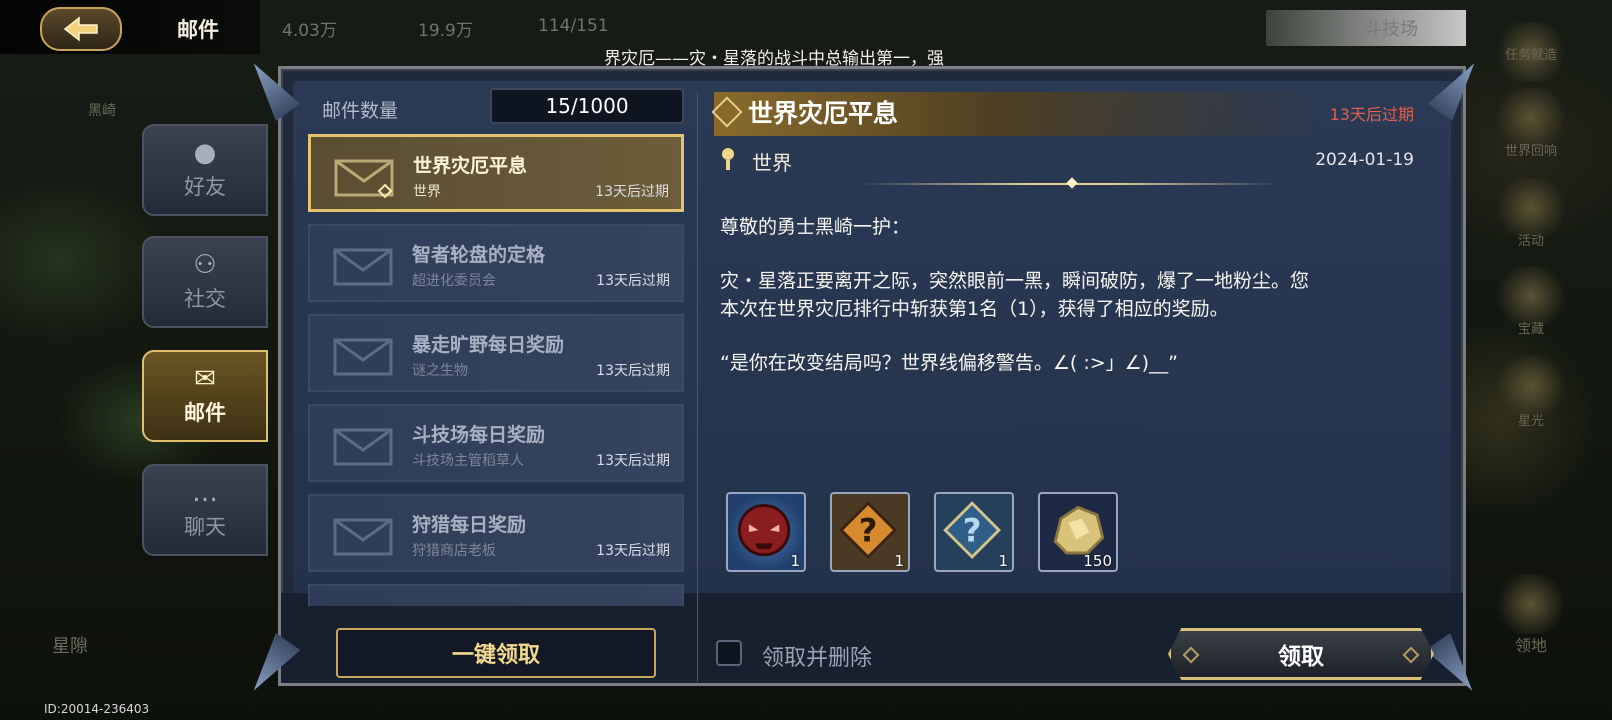  Describe the element at coordinates (205, 396) in the screenshot. I see `tab-mail: ✉ 邮件` at that location.